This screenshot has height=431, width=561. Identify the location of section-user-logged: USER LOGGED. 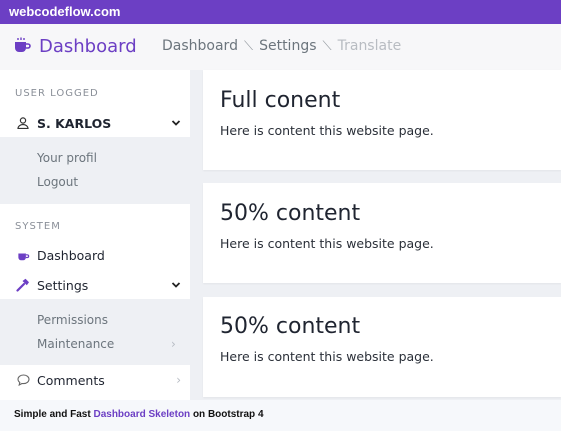
(57, 93).